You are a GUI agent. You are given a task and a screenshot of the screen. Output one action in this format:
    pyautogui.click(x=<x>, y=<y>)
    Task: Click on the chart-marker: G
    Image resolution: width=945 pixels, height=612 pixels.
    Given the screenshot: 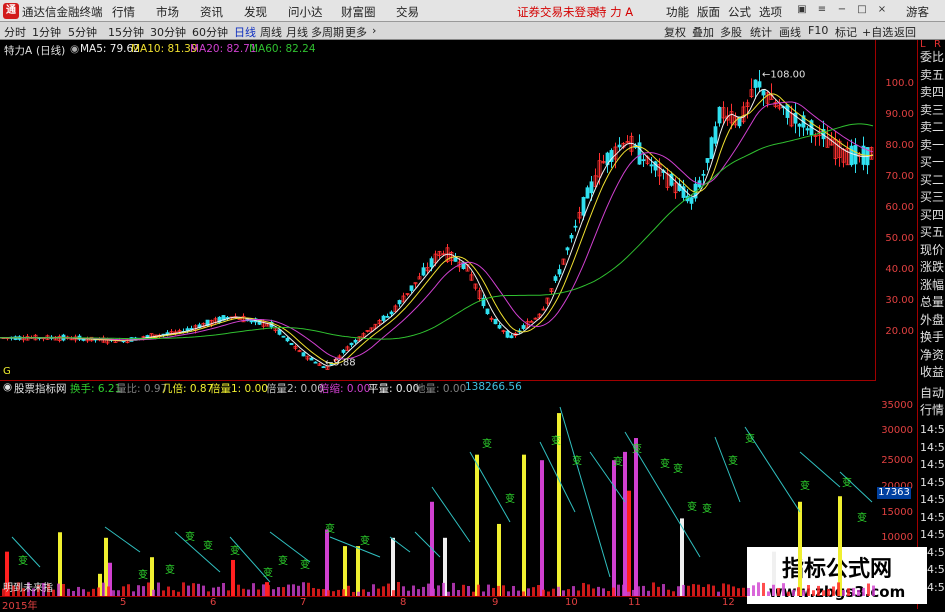 What is the action you would take?
    pyautogui.click(x=7, y=371)
    